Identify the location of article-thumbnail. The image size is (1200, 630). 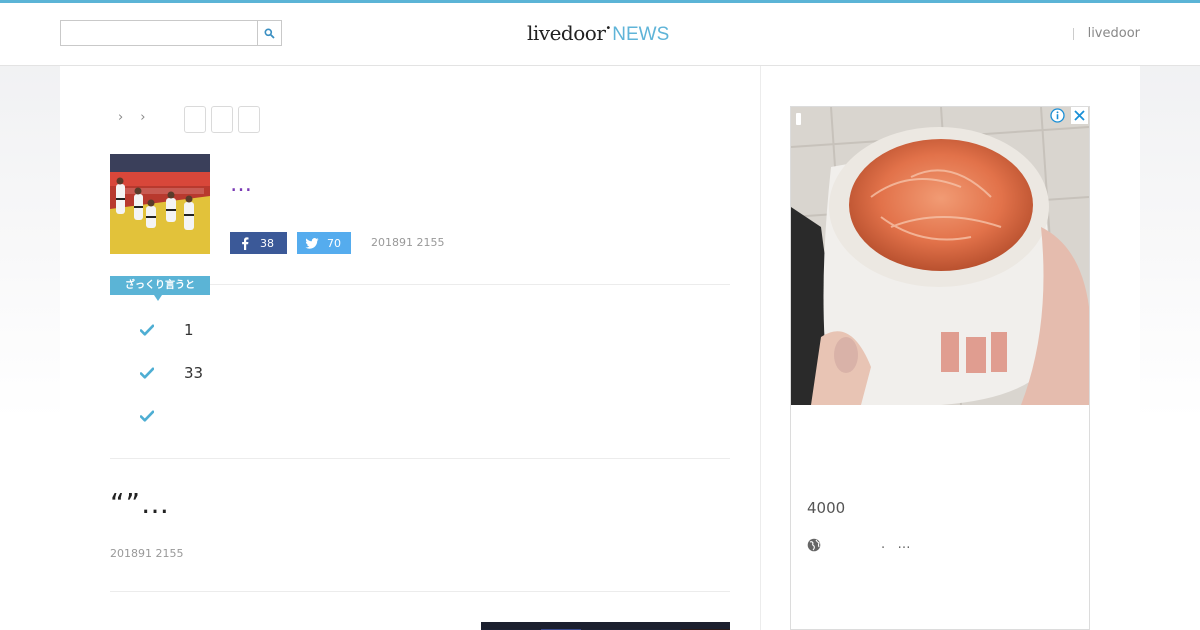
(160, 204).